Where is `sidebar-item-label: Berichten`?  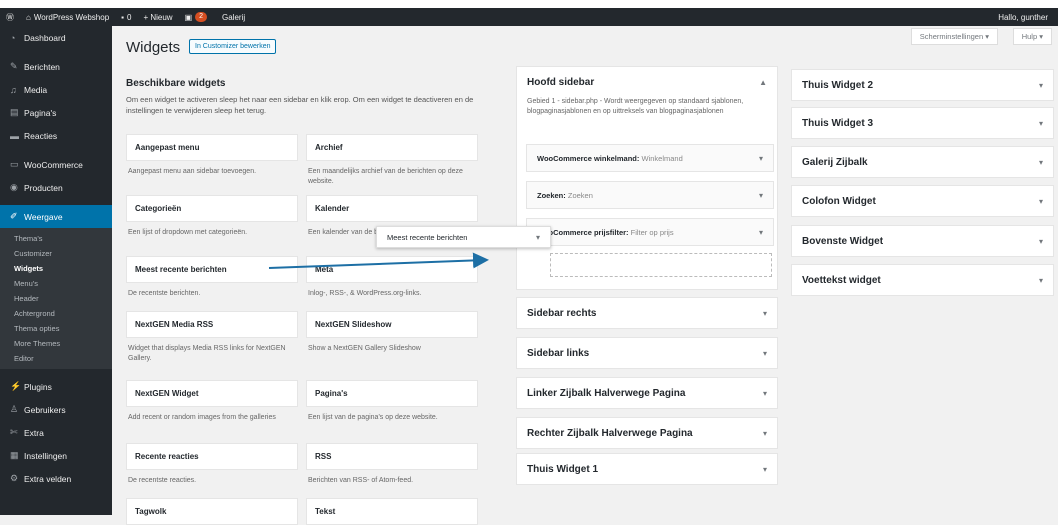 sidebar-item-label: Berichten is located at coordinates (42, 67).